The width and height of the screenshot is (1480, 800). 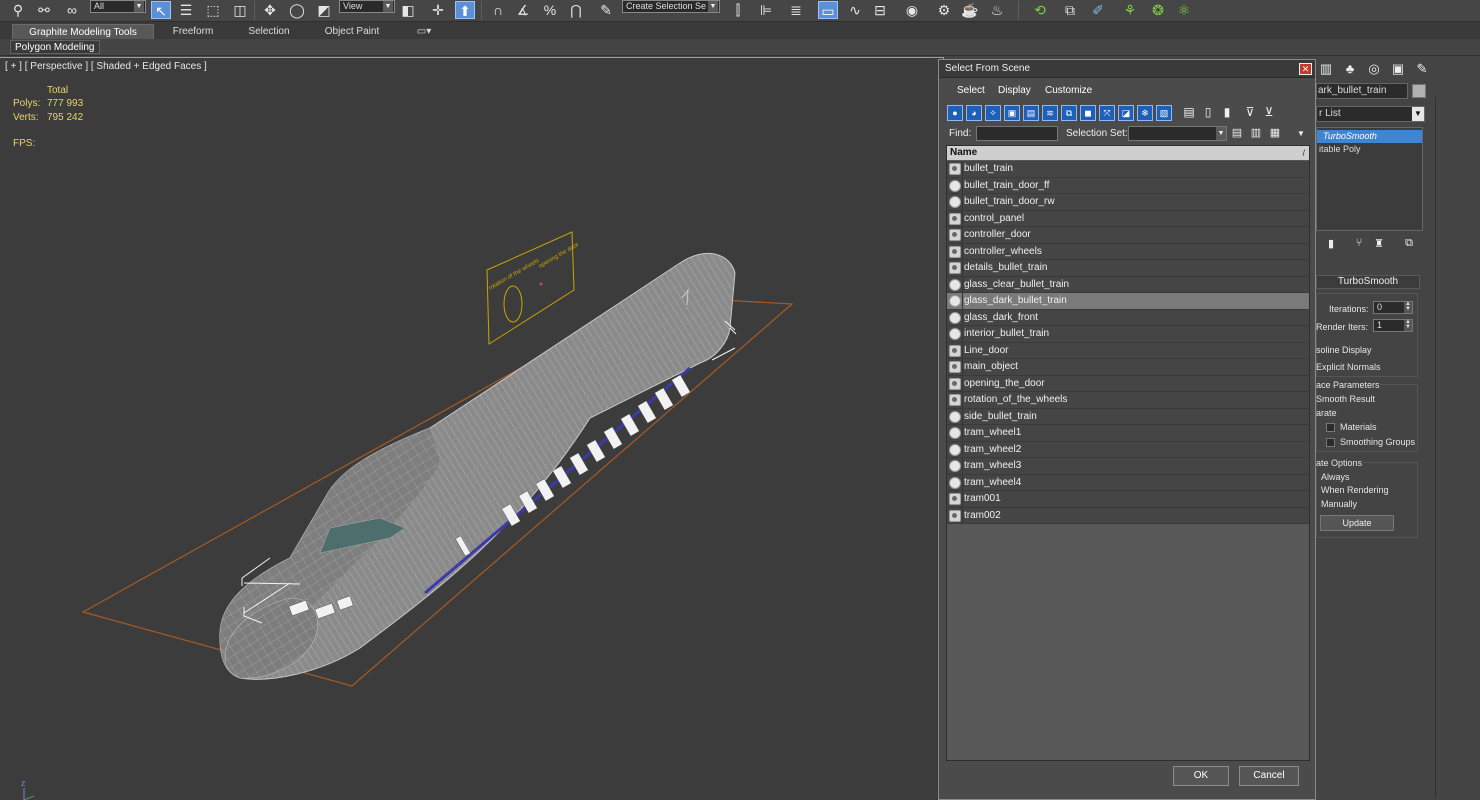 What do you see at coordinates (1344, 350) in the screenshot?
I see `isoline-display-label: soline Display` at bounding box center [1344, 350].